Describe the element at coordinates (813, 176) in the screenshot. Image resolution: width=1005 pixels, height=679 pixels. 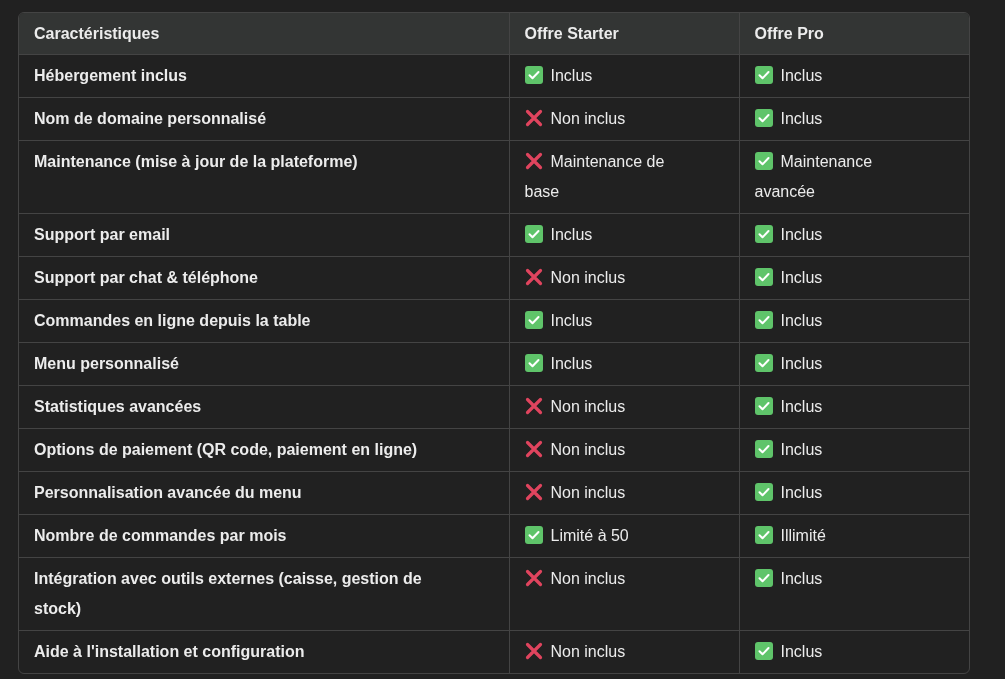
I see `cell-text: Maintenance avancée` at that location.